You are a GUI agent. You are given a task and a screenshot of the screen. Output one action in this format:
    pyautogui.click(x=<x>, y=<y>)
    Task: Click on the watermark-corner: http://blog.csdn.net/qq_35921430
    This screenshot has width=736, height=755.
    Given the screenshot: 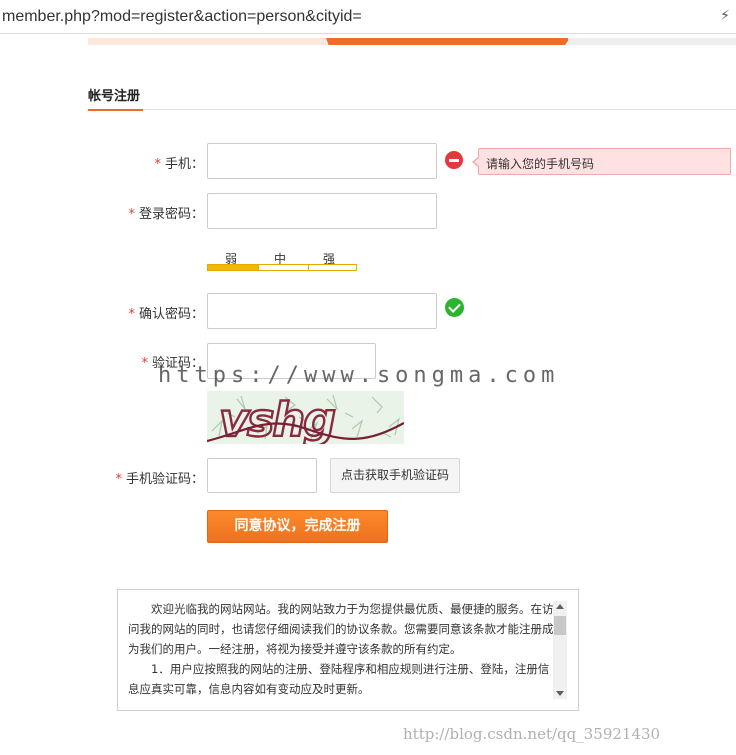 What is the action you would take?
    pyautogui.click(x=532, y=734)
    